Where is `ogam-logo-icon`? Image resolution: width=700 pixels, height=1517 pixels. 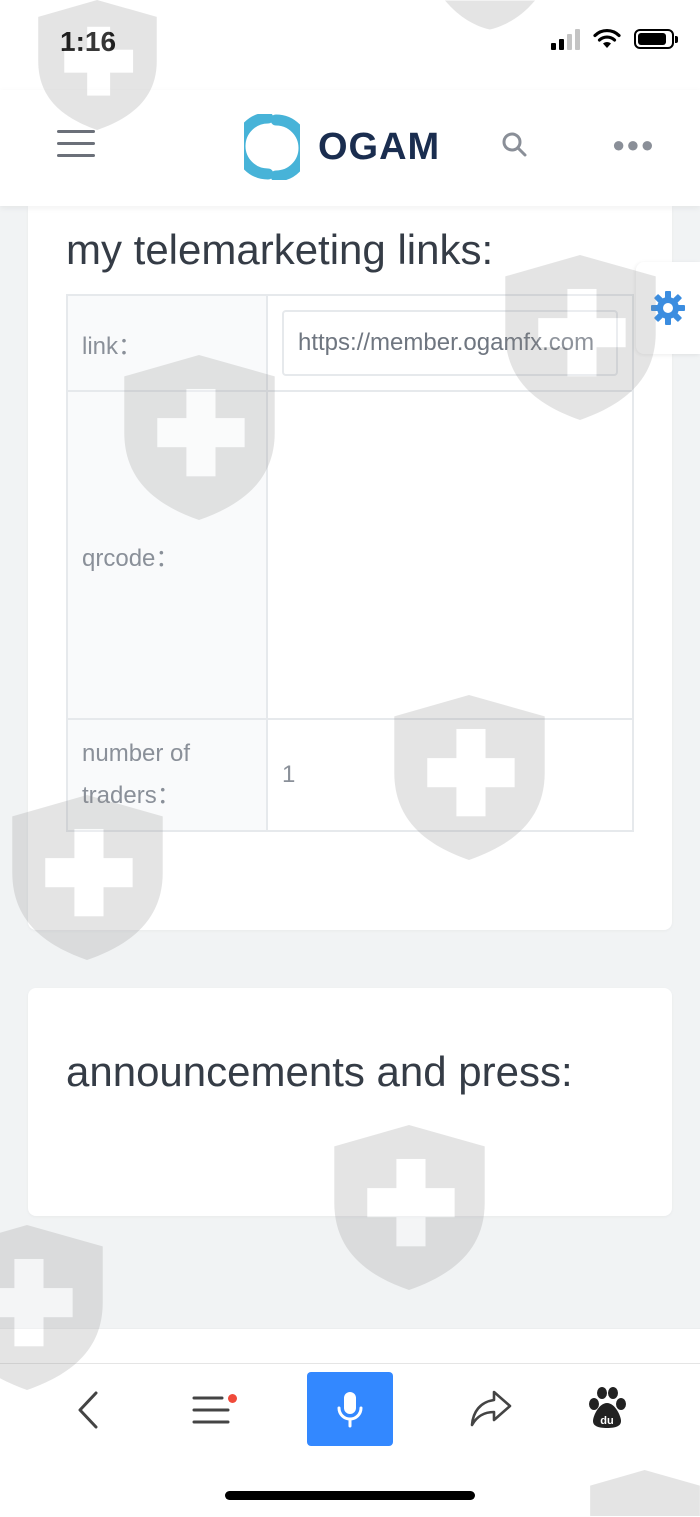
ogam-logo-icon is located at coordinates (272, 147).